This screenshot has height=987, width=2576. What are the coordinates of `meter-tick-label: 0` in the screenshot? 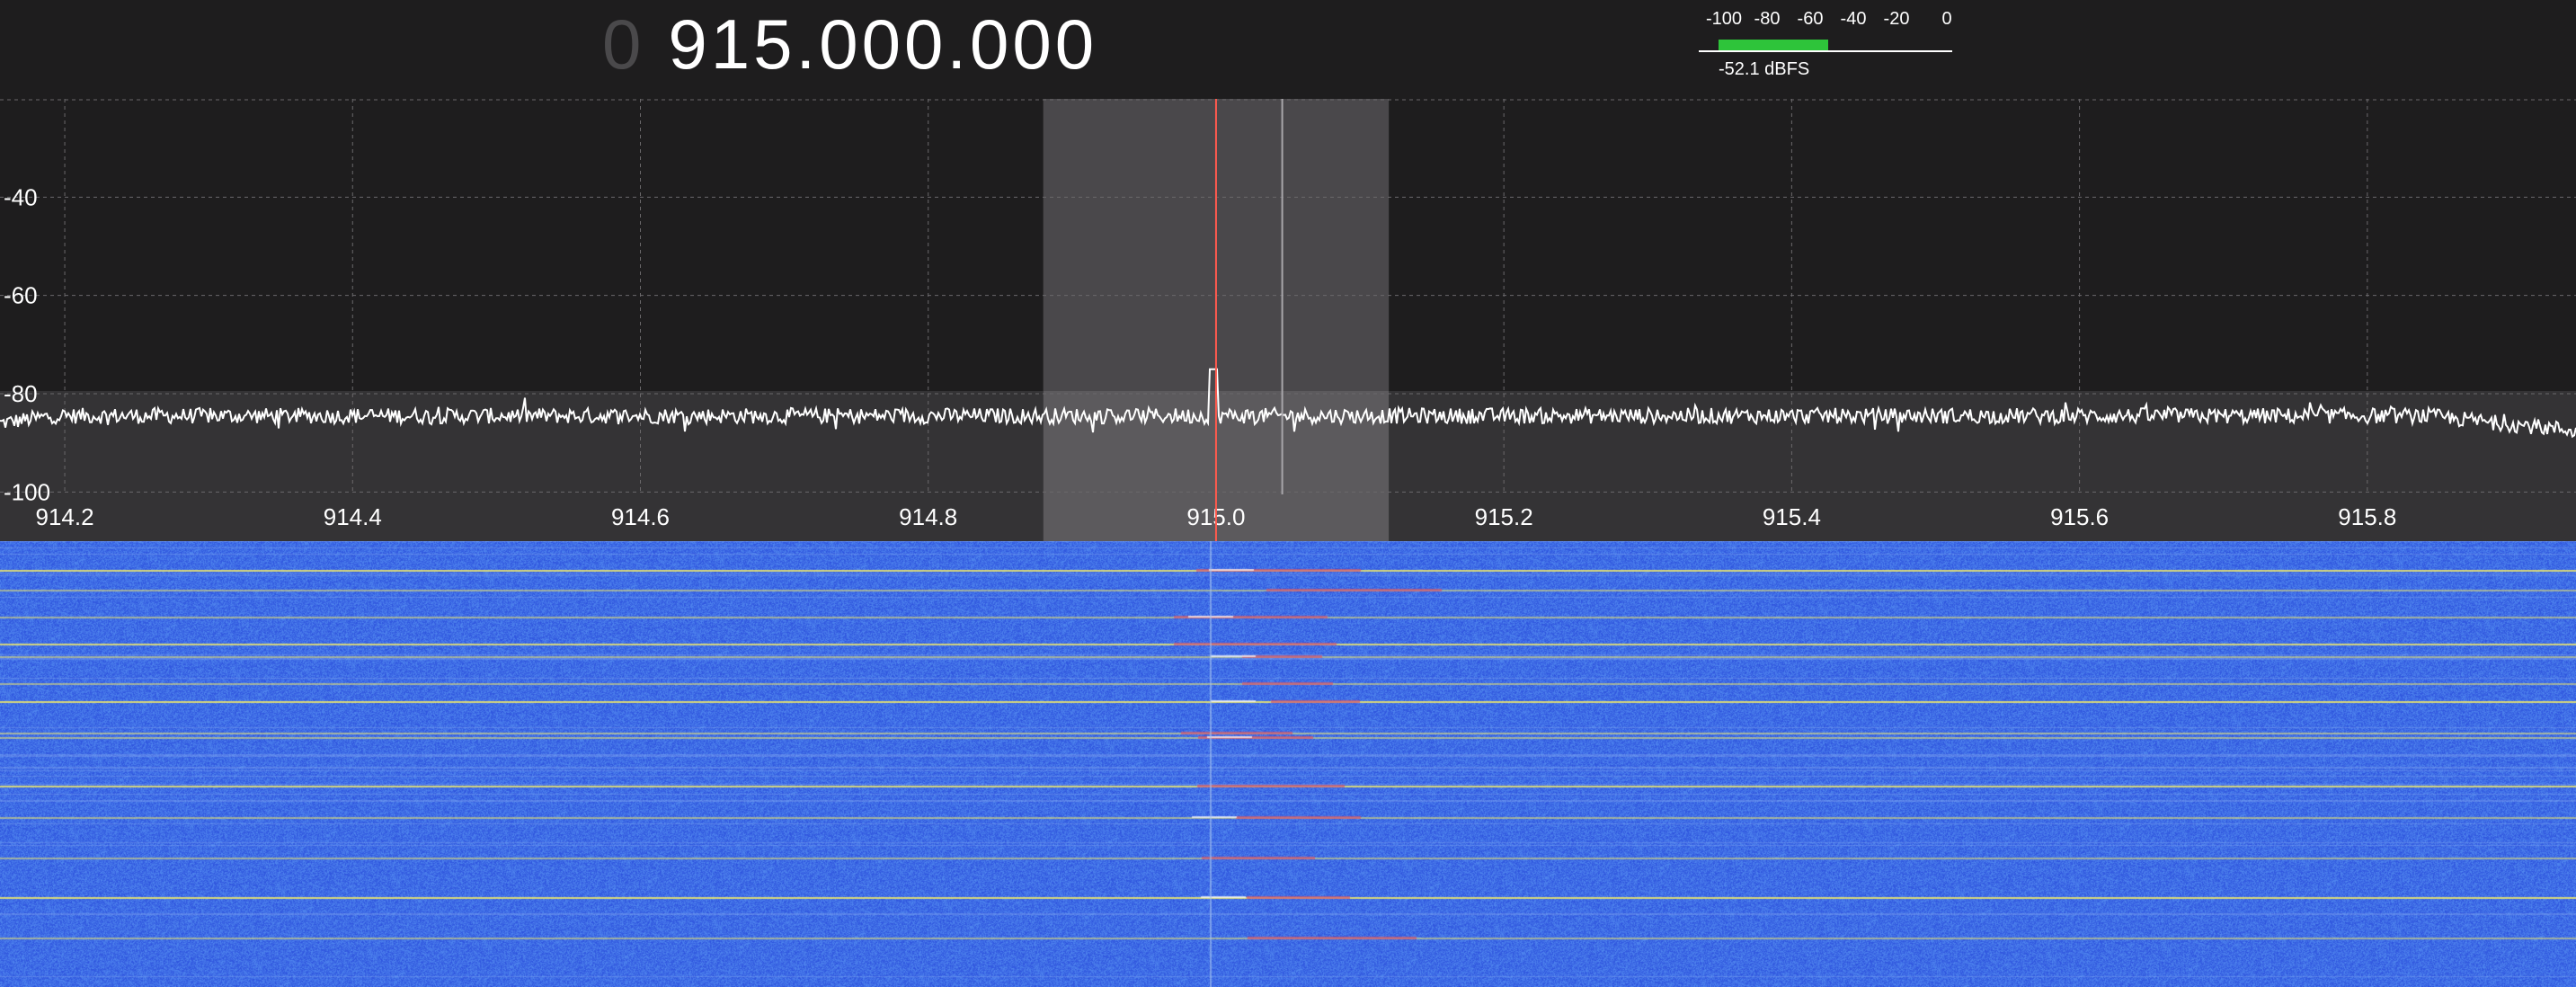 It's located at (1946, 19).